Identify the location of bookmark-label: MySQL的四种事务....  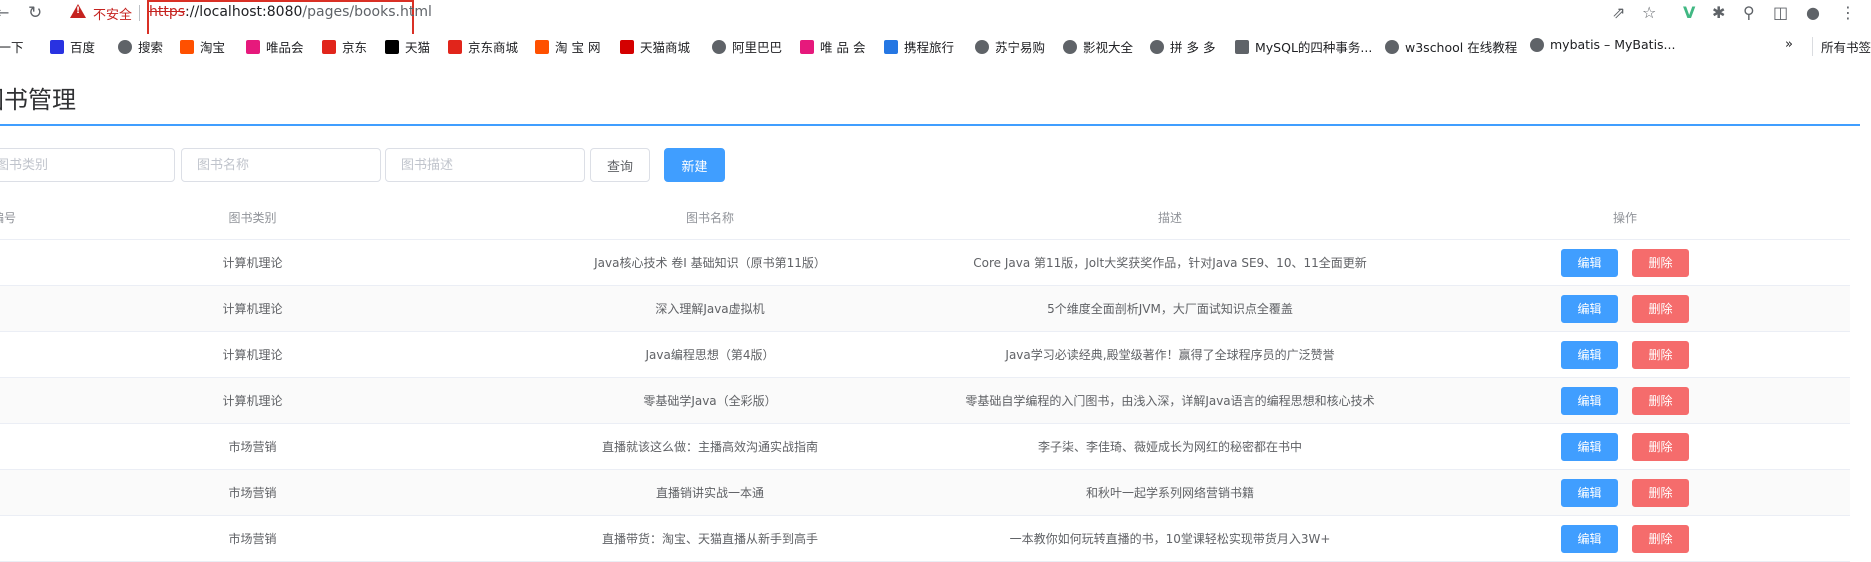
(1314, 47).